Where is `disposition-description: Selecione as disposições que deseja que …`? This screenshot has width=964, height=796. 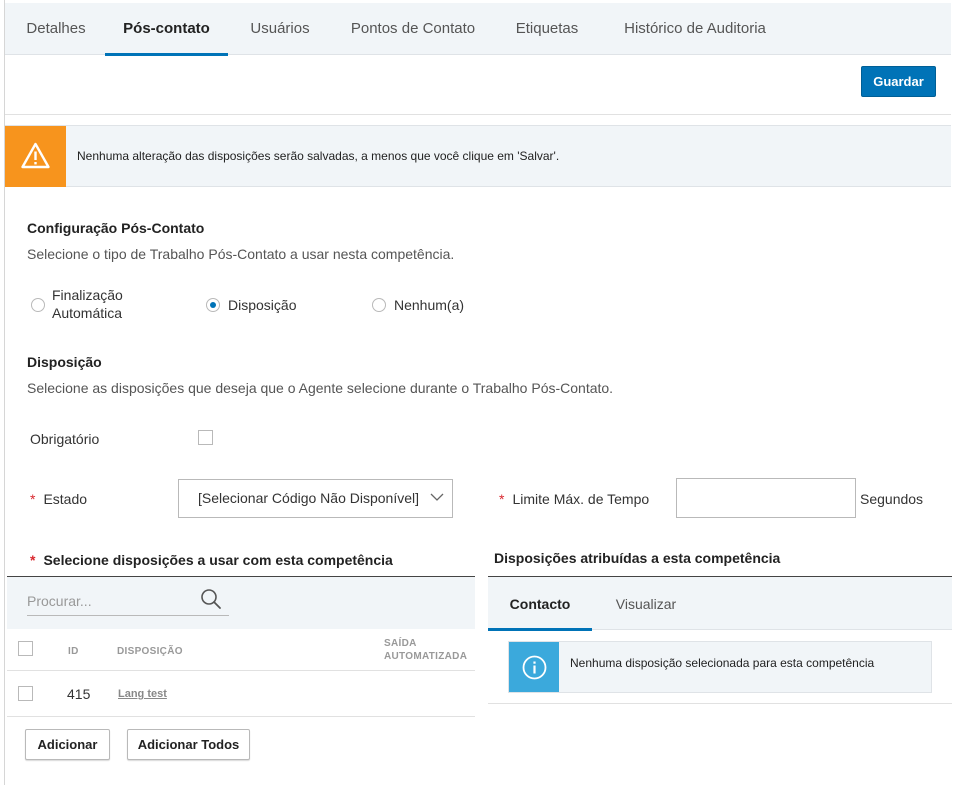 disposition-description: Selecione as disposições que deseja que … is located at coordinates (320, 388).